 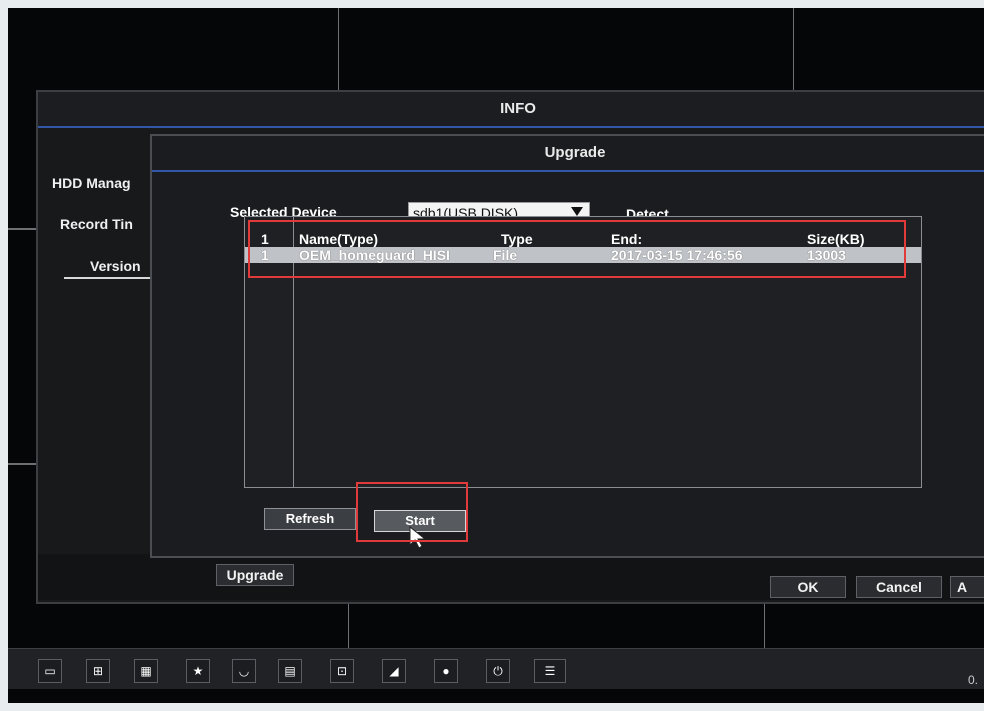 I want to click on user-icon: ☰, so click(x=550, y=671).